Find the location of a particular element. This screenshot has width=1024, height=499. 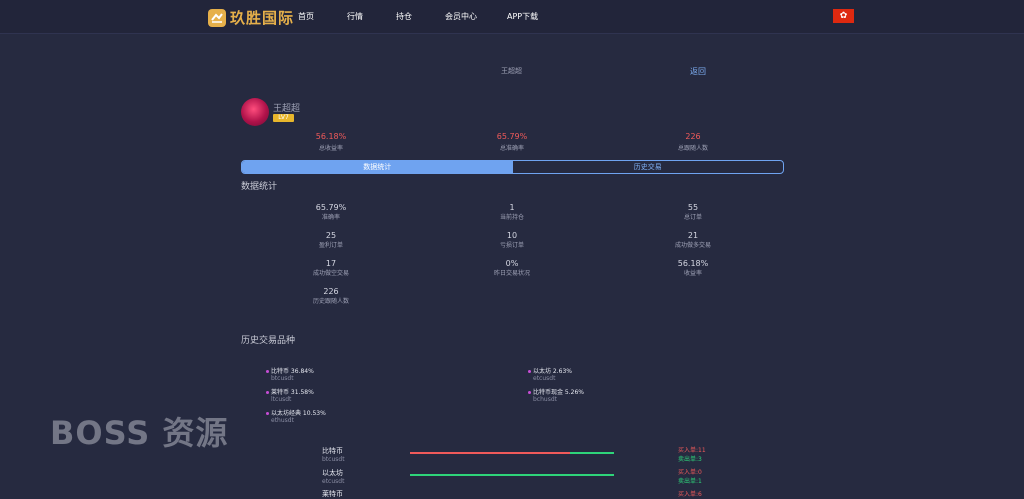

brand-logo: 玖胜国际 is located at coordinates (251, 17).